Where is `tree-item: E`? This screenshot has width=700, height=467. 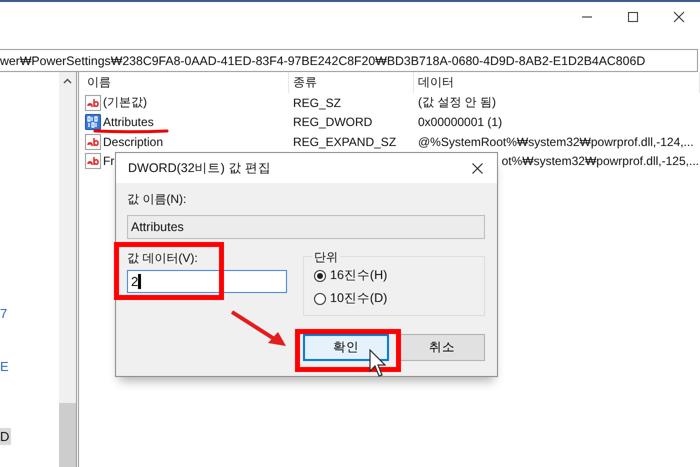
tree-item: E is located at coordinates (5, 366).